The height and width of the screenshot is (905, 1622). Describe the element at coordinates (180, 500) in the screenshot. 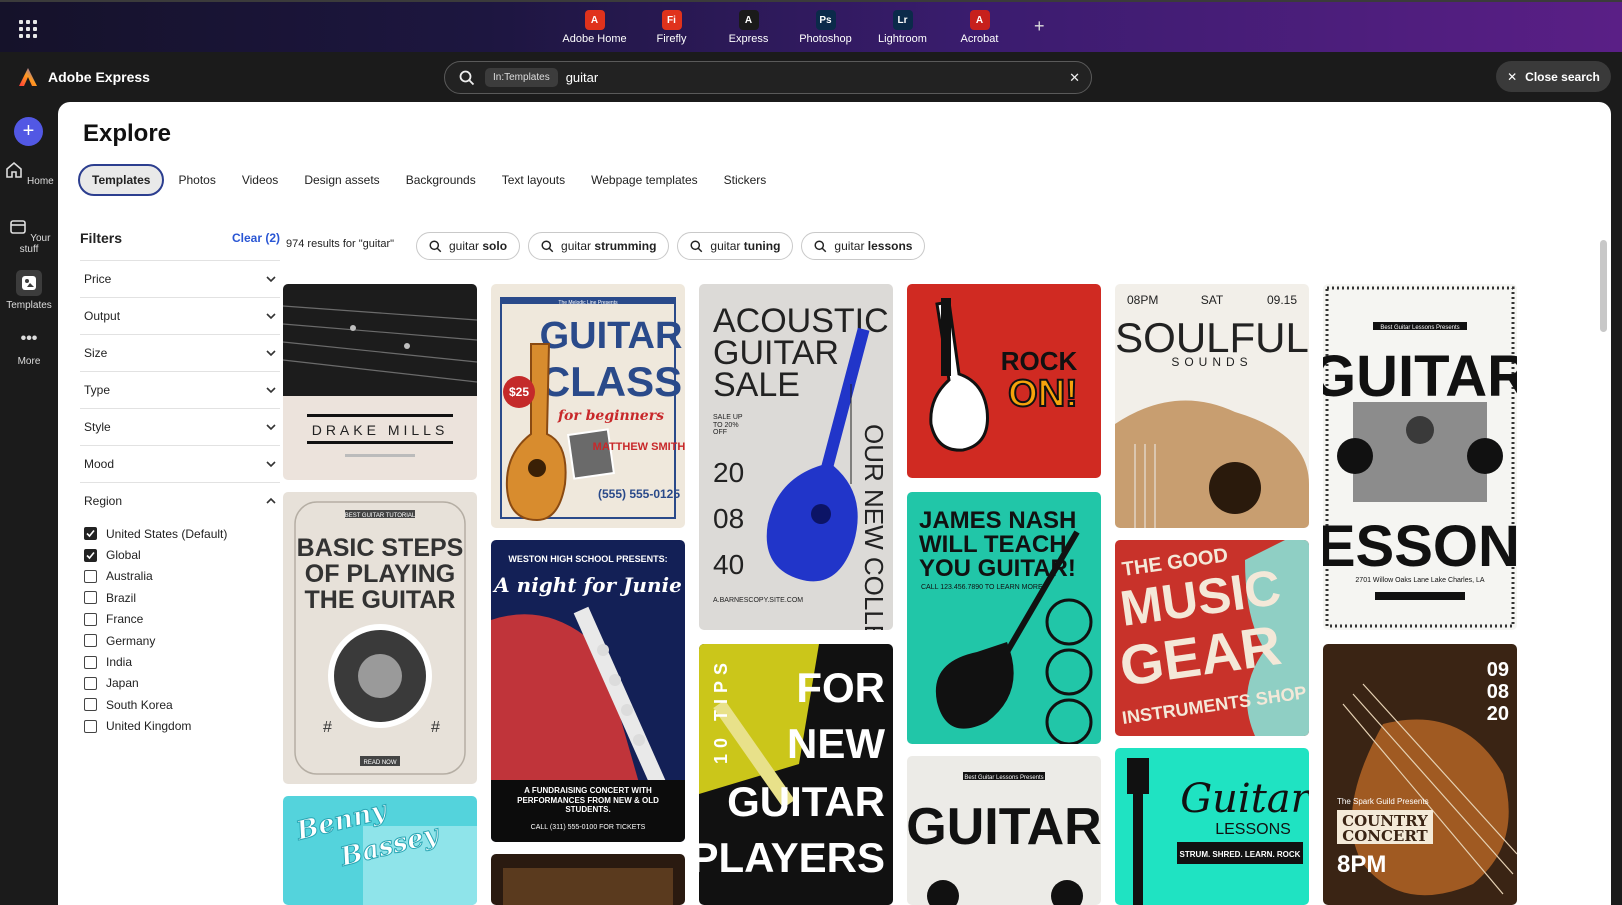

I see `filter-region: Region` at that location.